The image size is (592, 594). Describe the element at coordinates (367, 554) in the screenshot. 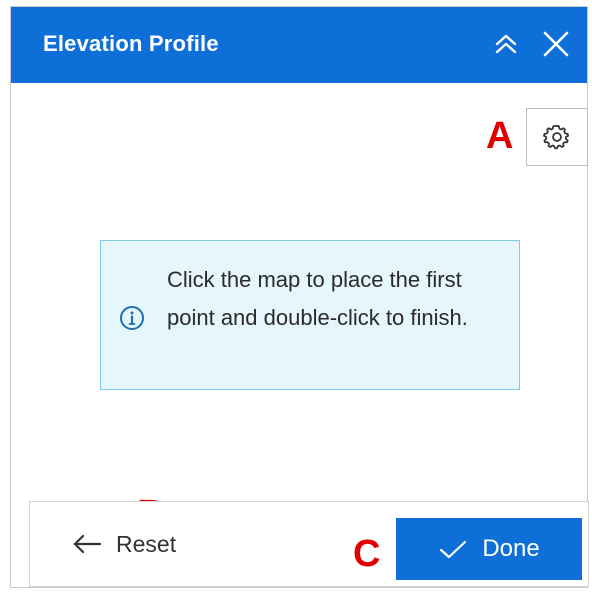

I see `annotation-c: C` at that location.